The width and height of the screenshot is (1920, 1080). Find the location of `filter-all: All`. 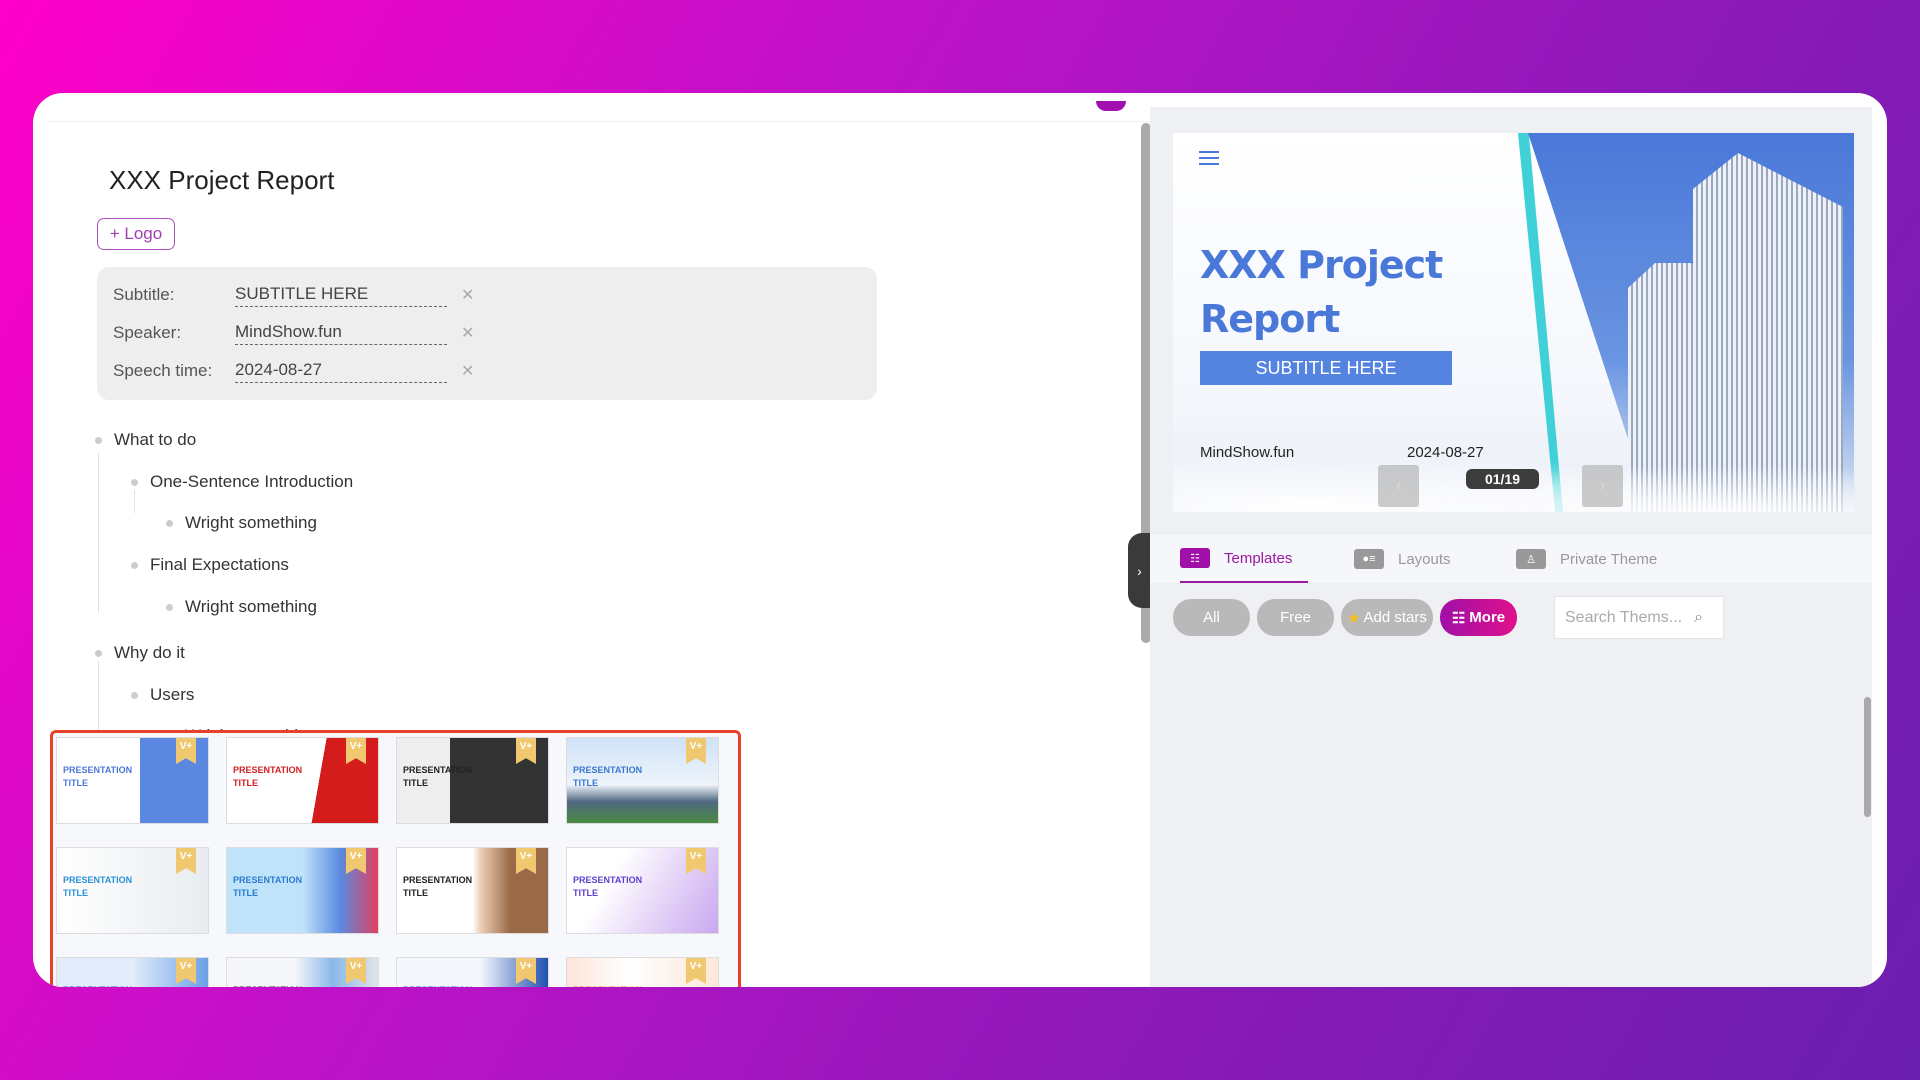

filter-all: All is located at coordinates (1211, 617).